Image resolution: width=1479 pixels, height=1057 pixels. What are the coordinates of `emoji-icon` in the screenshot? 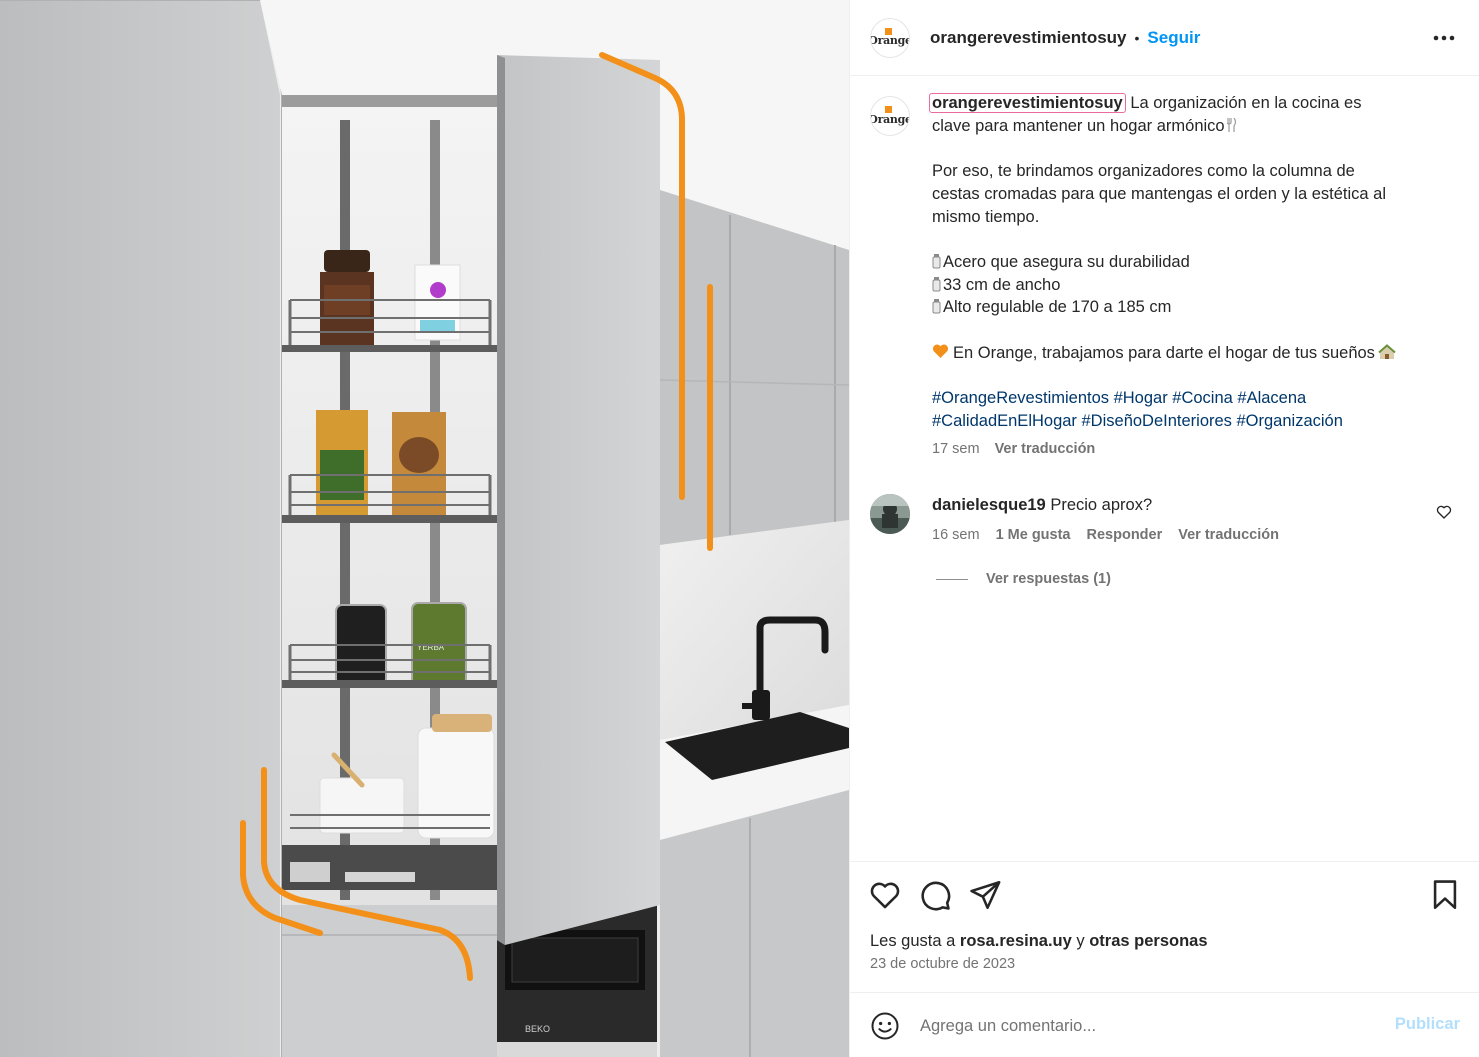 It's located at (885, 1026).